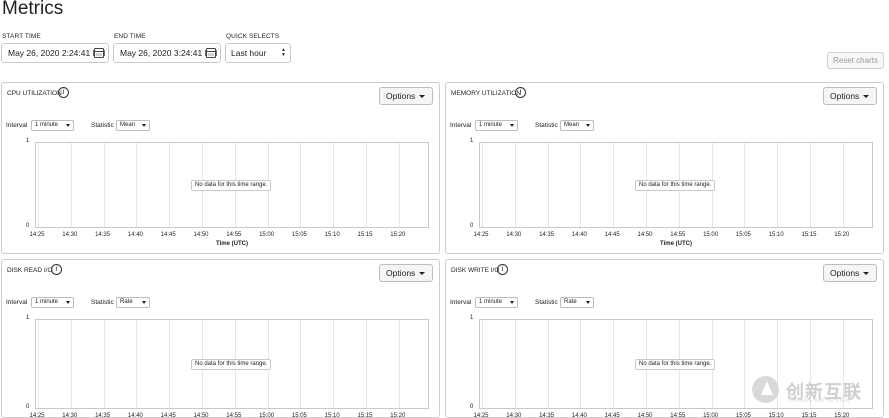 The image size is (889, 418). I want to click on quick-select-dropdown: Last hour ▲ ▼, so click(258, 53).